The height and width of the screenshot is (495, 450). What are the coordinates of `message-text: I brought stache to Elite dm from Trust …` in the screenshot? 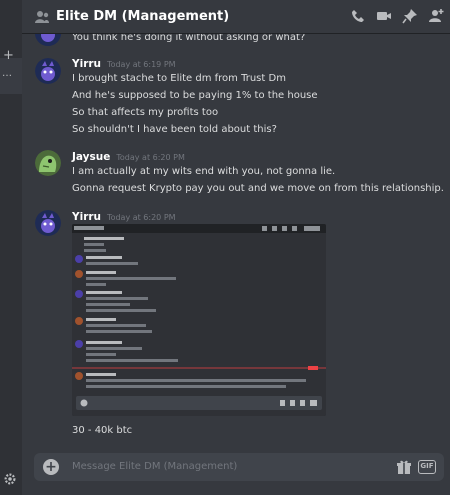 It's located at (179, 78).